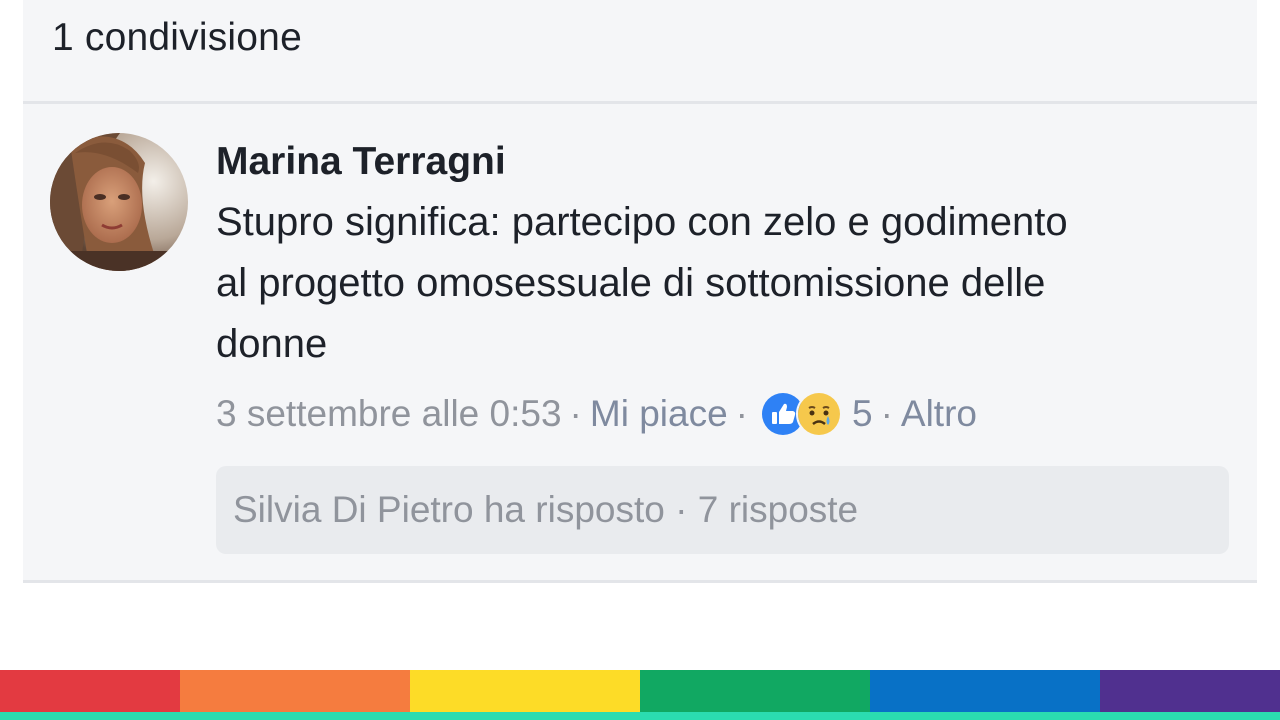 Image resolution: width=1280 pixels, height=720 pixels. What do you see at coordinates (862, 413) in the screenshot?
I see `reaction-count: 5` at bounding box center [862, 413].